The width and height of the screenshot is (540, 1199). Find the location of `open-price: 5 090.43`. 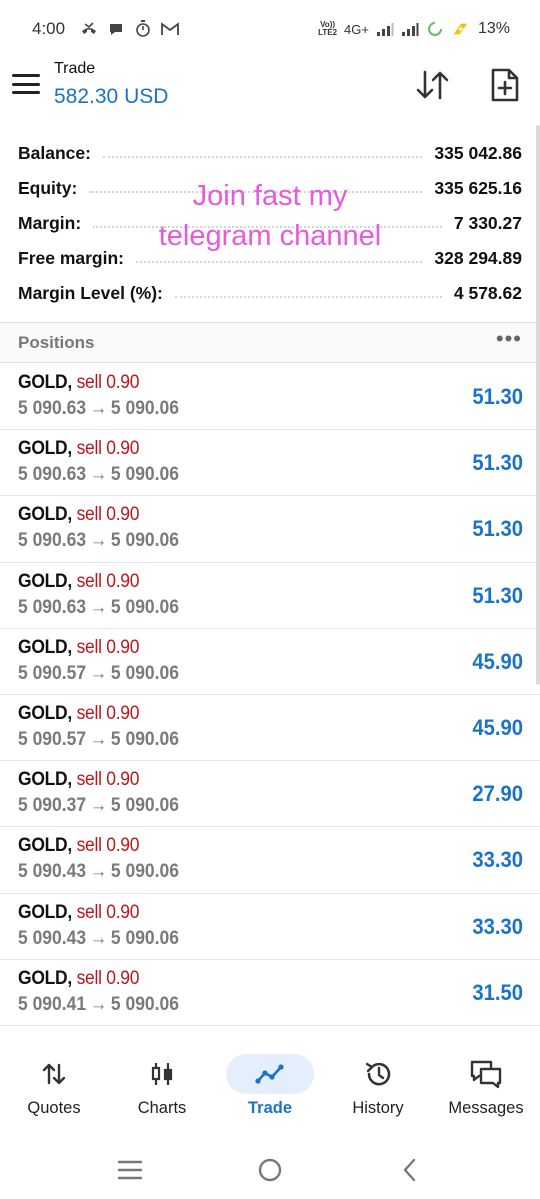

open-price: 5 090.43 is located at coordinates (52, 938).